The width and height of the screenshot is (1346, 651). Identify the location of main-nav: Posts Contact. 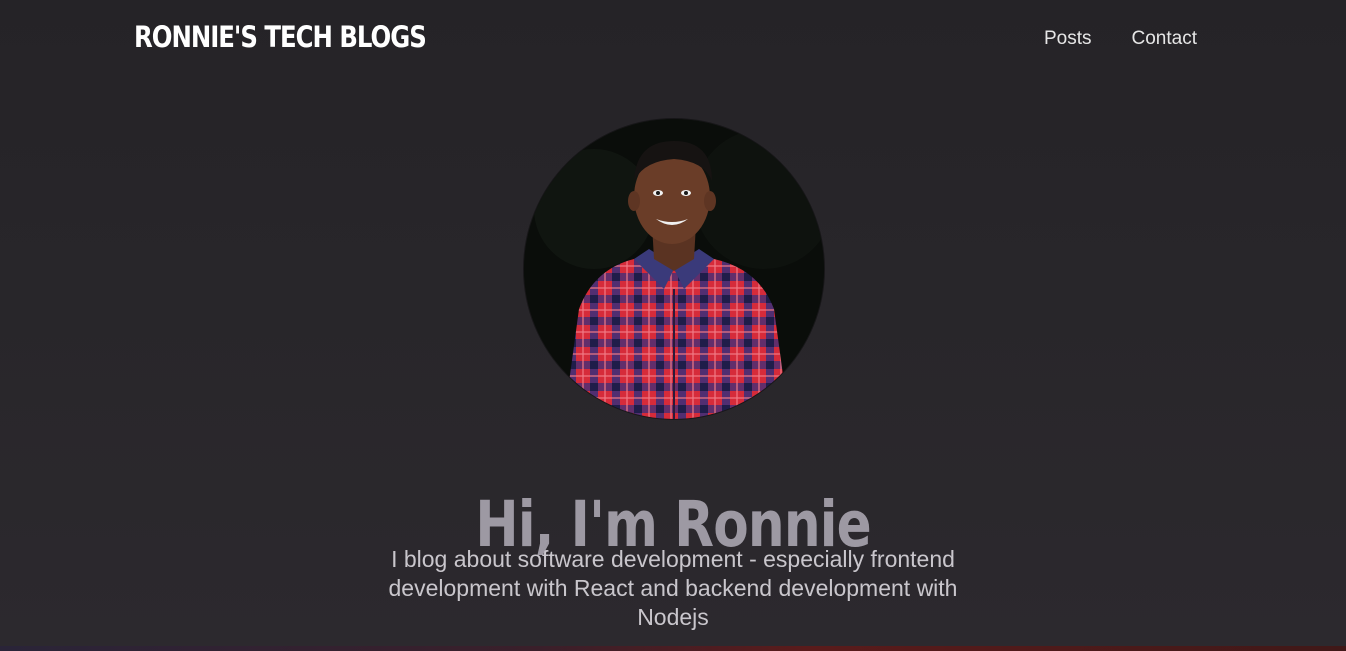
(1120, 39).